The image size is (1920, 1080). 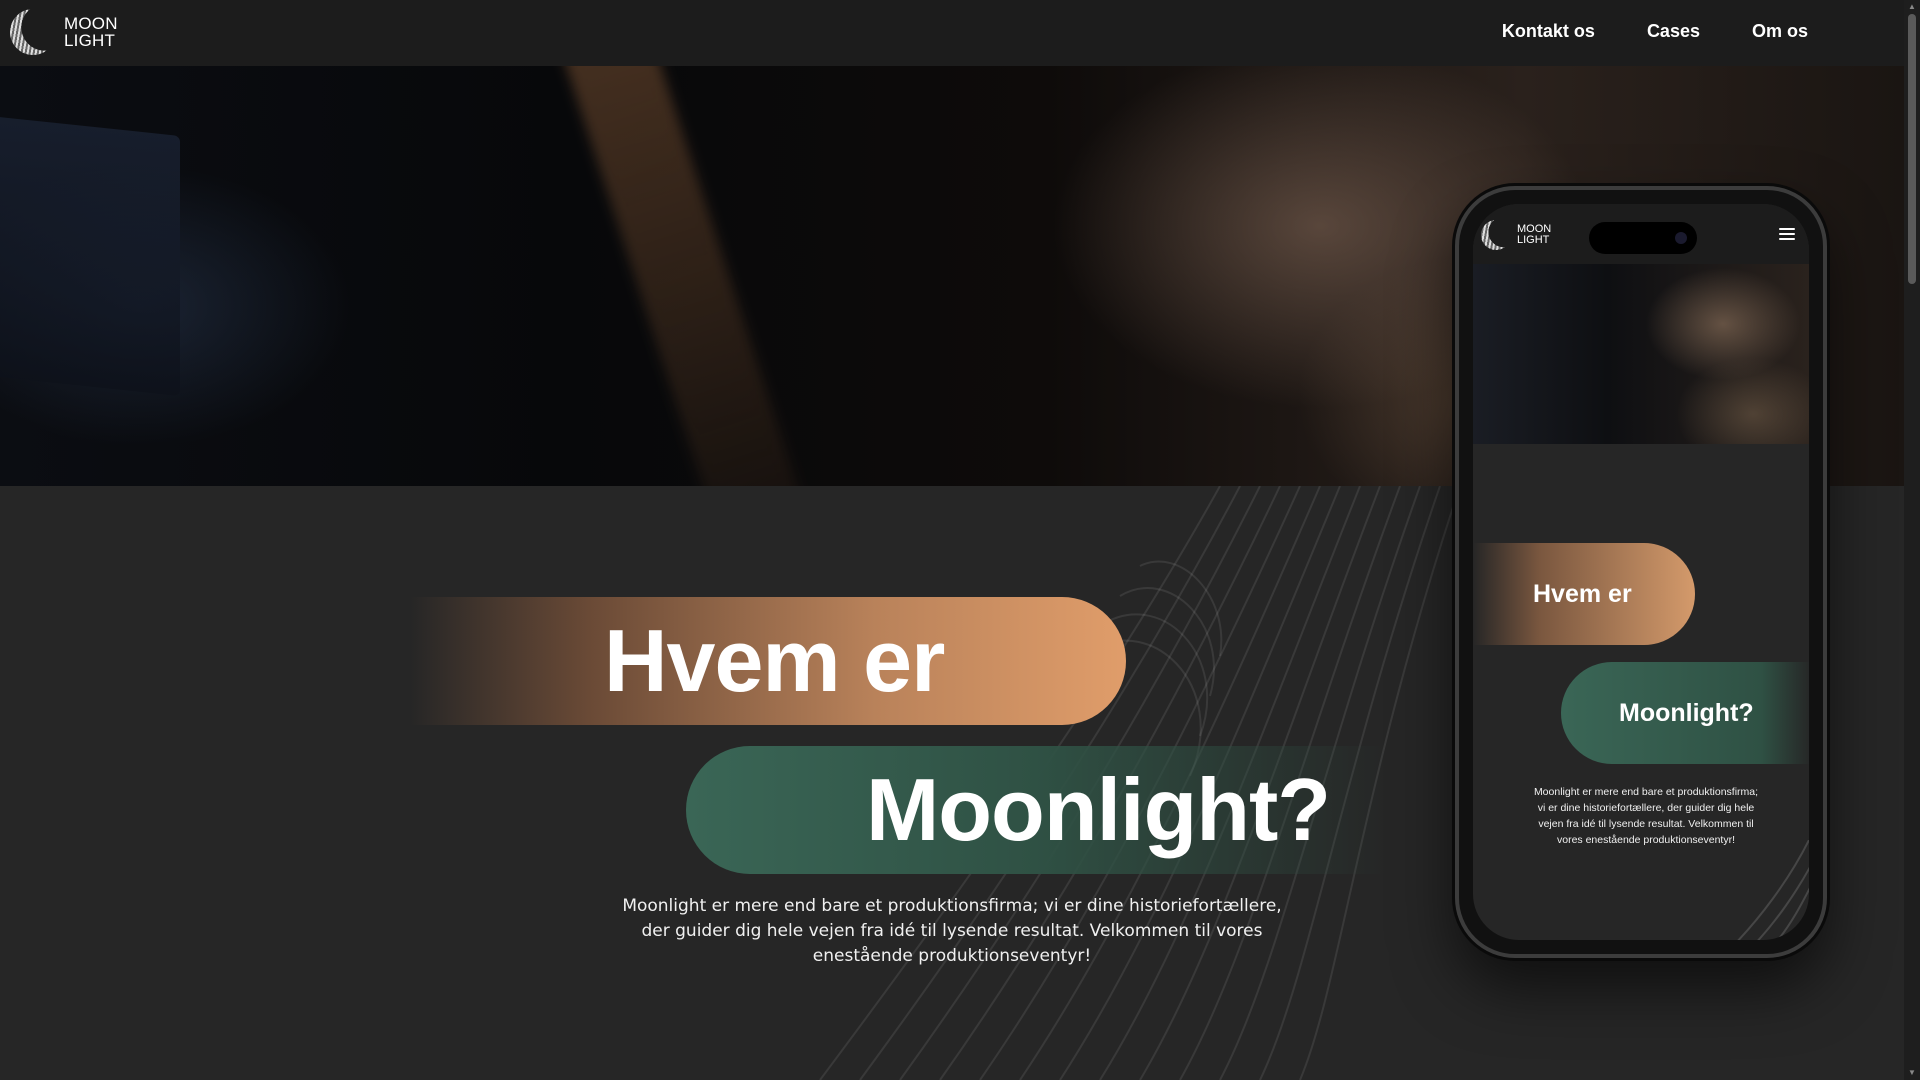 What do you see at coordinates (1912, 149) in the screenshot?
I see `scroll-thumb` at bounding box center [1912, 149].